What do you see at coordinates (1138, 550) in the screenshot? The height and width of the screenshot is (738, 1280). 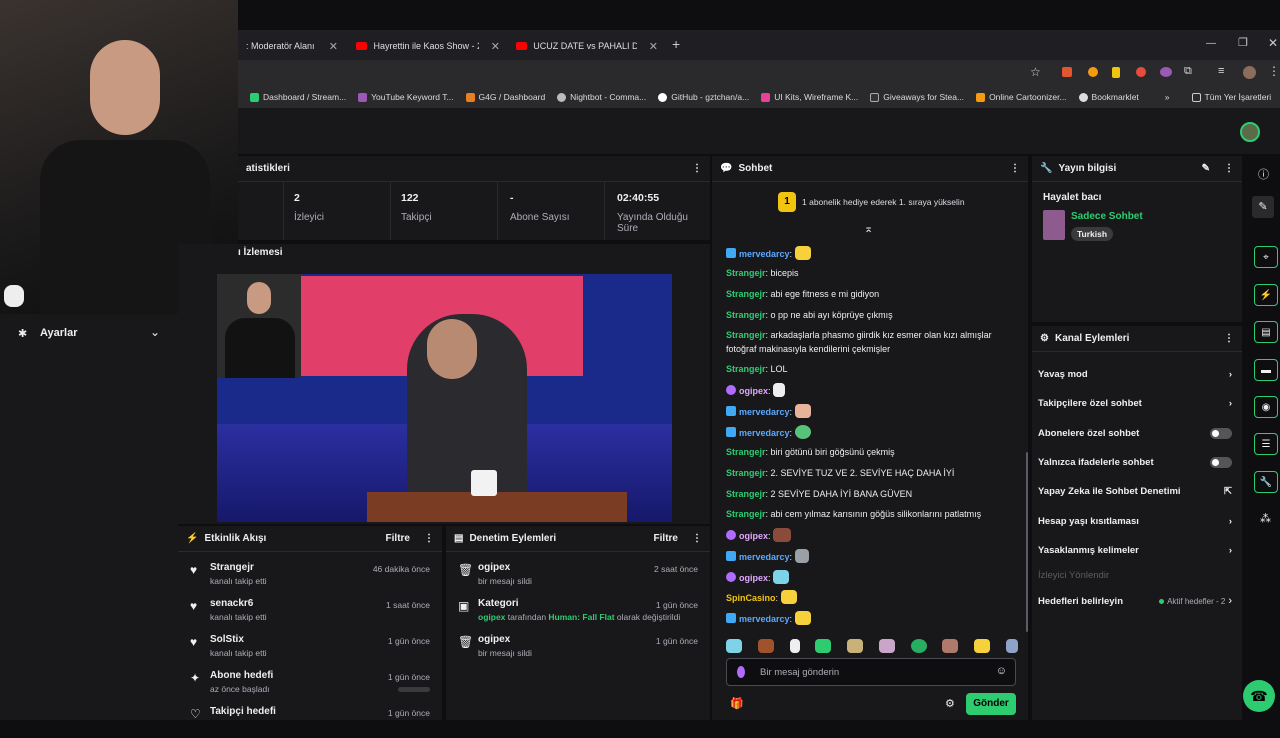 I see `banned-words-row: Yasaklanmış kelimeler ›` at bounding box center [1138, 550].